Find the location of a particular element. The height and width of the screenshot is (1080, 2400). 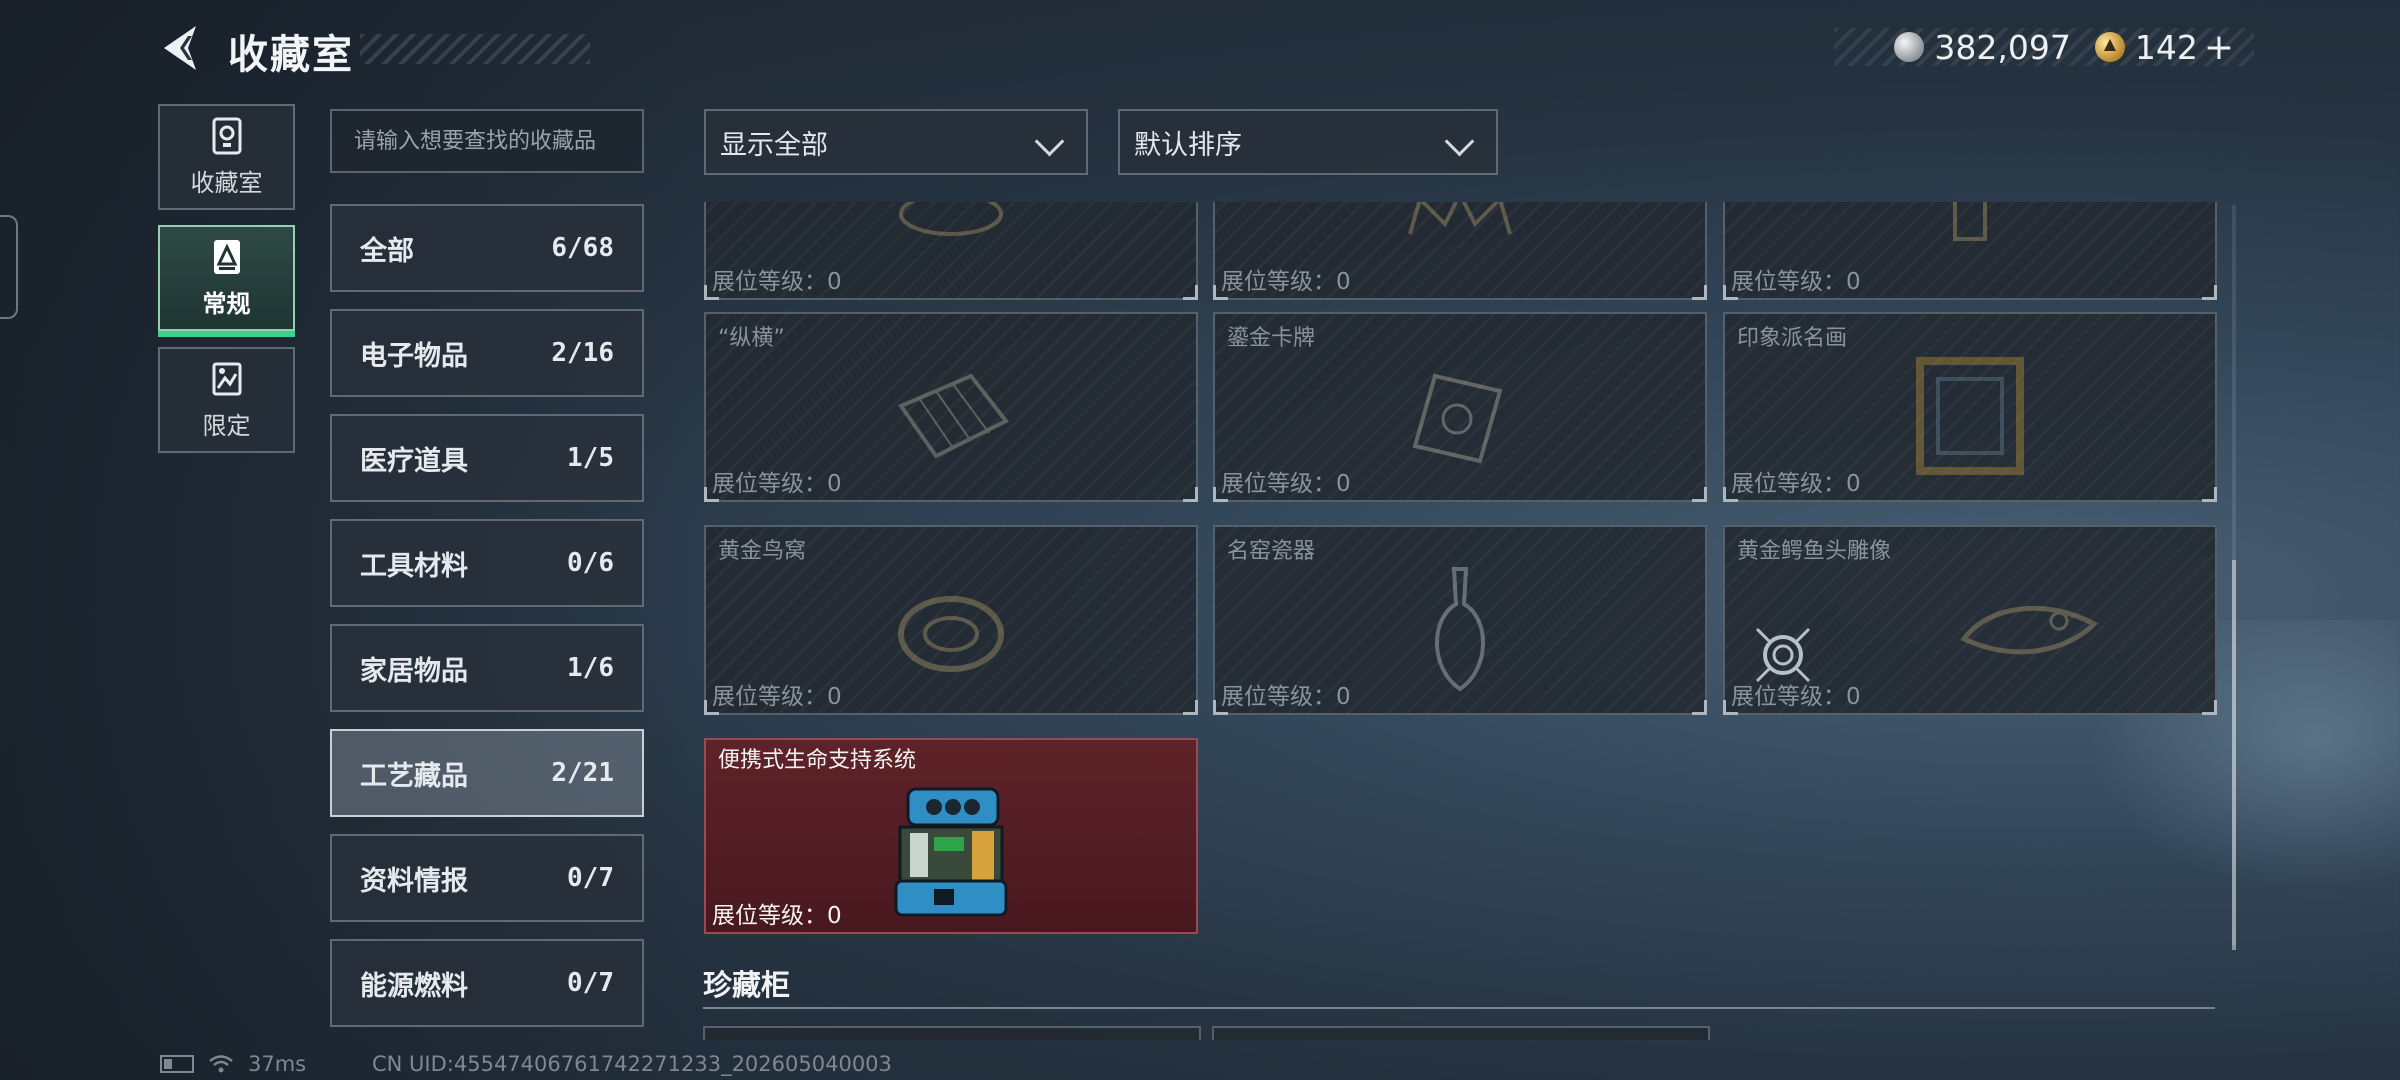

gold-coin-icon is located at coordinates (2109, 47).